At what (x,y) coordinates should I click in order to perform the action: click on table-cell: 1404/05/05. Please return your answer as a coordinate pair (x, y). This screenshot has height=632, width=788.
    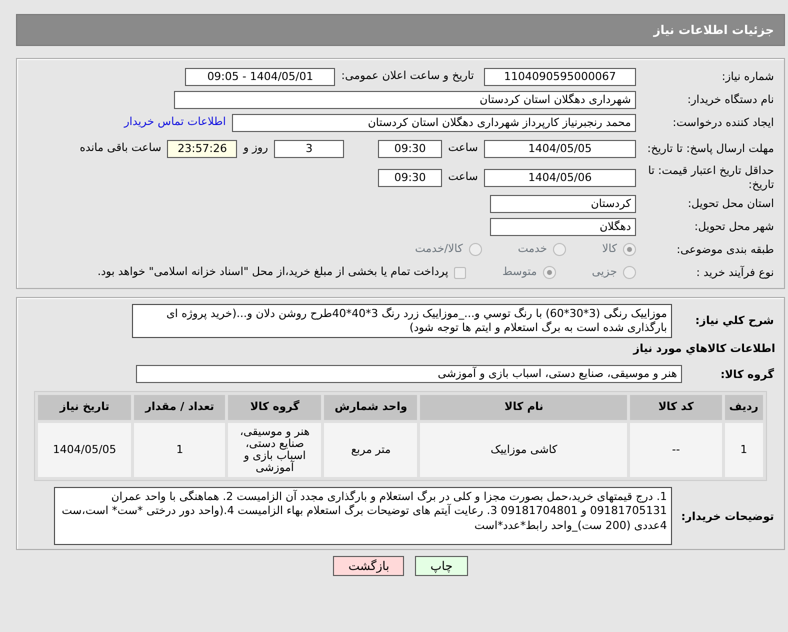
    Looking at the image, I should click on (85, 450).